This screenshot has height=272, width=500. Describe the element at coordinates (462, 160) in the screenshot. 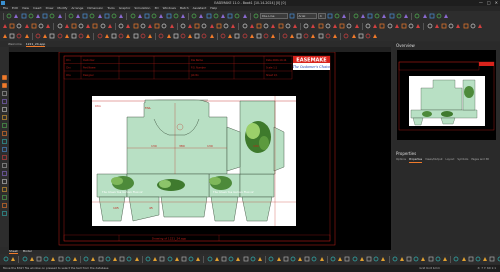

I see `prop-tab-symbols: Symbols` at that location.